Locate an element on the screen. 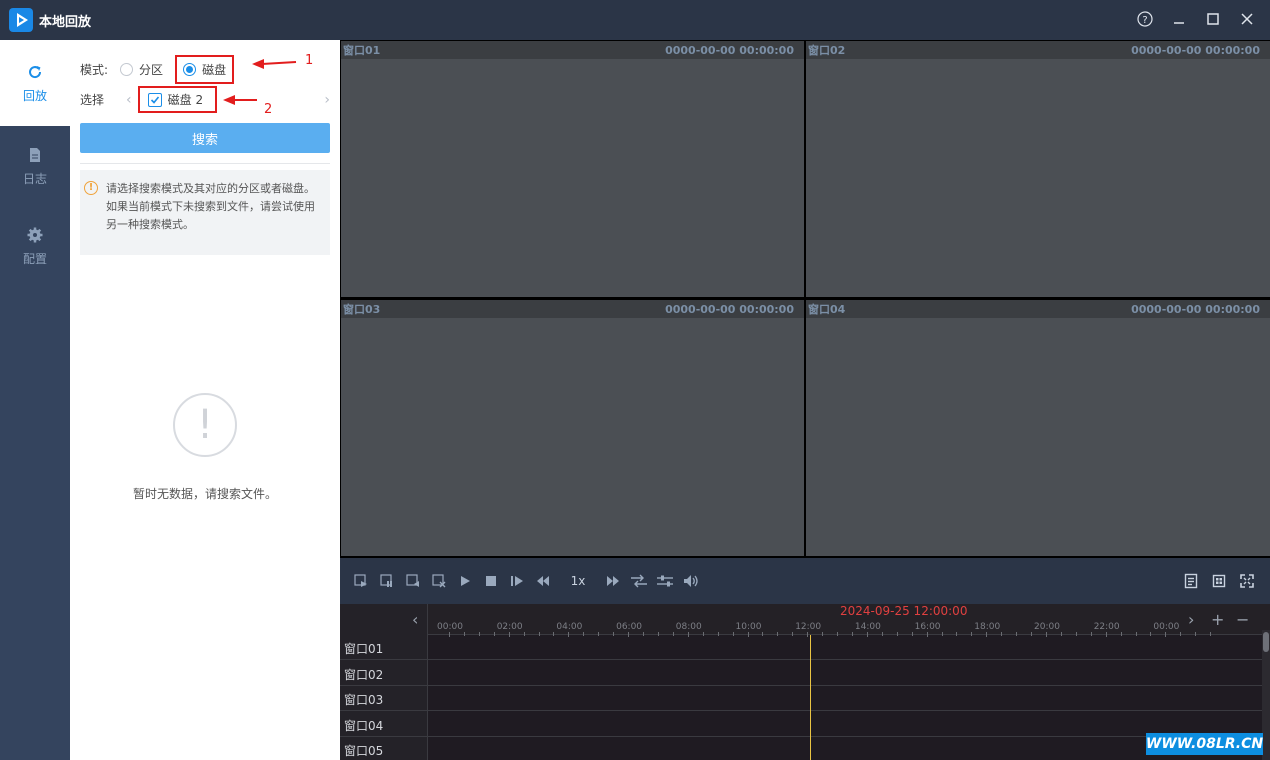  adjust-icon is located at coordinates (665, 581).